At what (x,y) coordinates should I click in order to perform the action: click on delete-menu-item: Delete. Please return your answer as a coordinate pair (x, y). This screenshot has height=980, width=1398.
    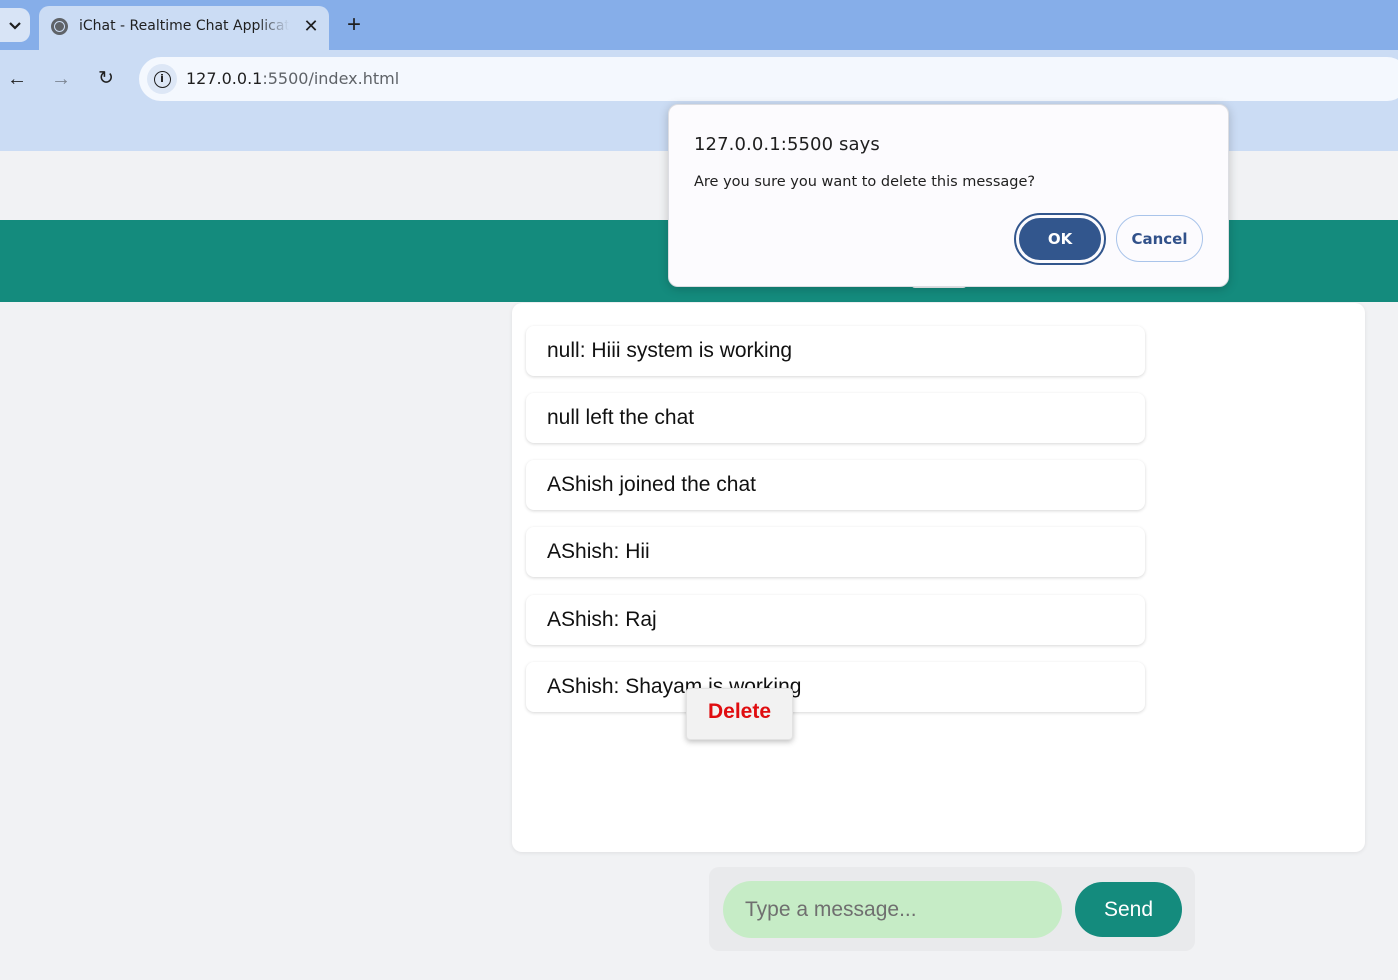
    Looking at the image, I should click on (739, 712).